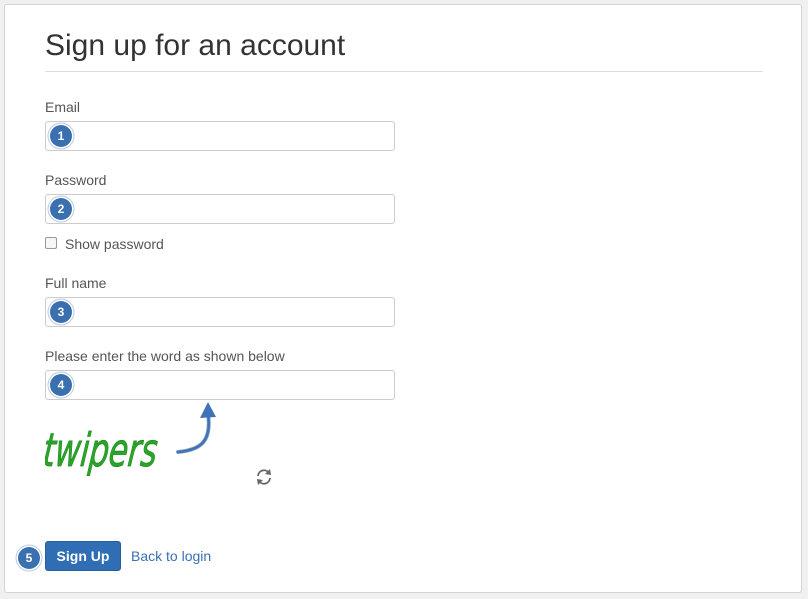 The image size is (808, 599). I want to click on curved-arrow-icon, so click(200, 431).